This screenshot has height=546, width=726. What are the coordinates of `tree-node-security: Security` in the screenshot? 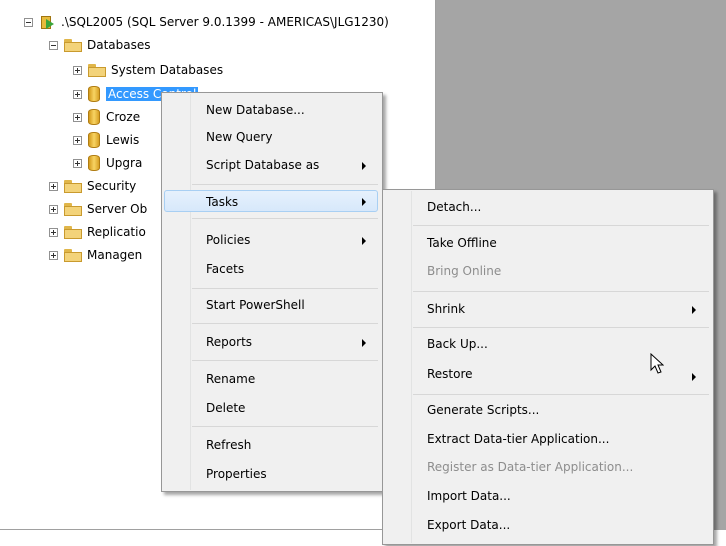 It's located at (92, 186).